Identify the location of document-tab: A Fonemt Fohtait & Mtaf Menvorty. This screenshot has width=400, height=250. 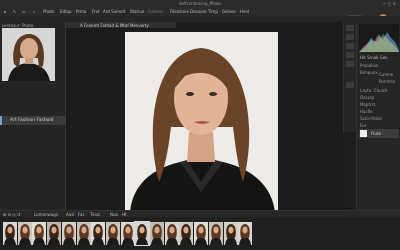
(121, 25).